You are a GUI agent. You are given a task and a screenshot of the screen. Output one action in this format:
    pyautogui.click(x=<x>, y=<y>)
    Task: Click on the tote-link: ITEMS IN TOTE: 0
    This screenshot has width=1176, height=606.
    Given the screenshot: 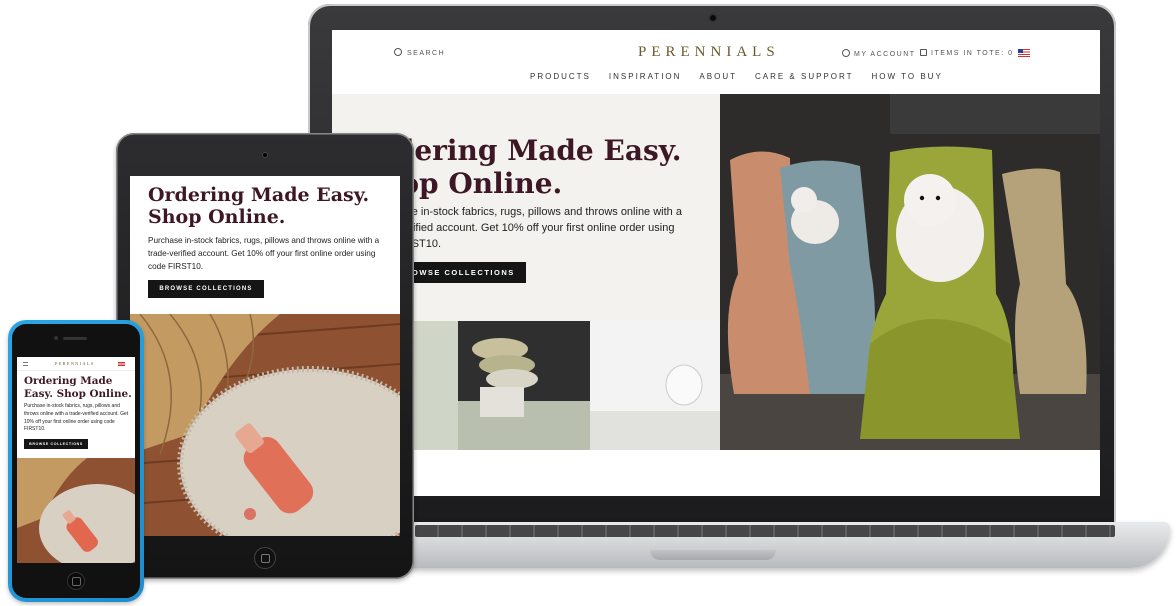 What is the action you would take?
    pyautogui.click(x=966, y=53)
    